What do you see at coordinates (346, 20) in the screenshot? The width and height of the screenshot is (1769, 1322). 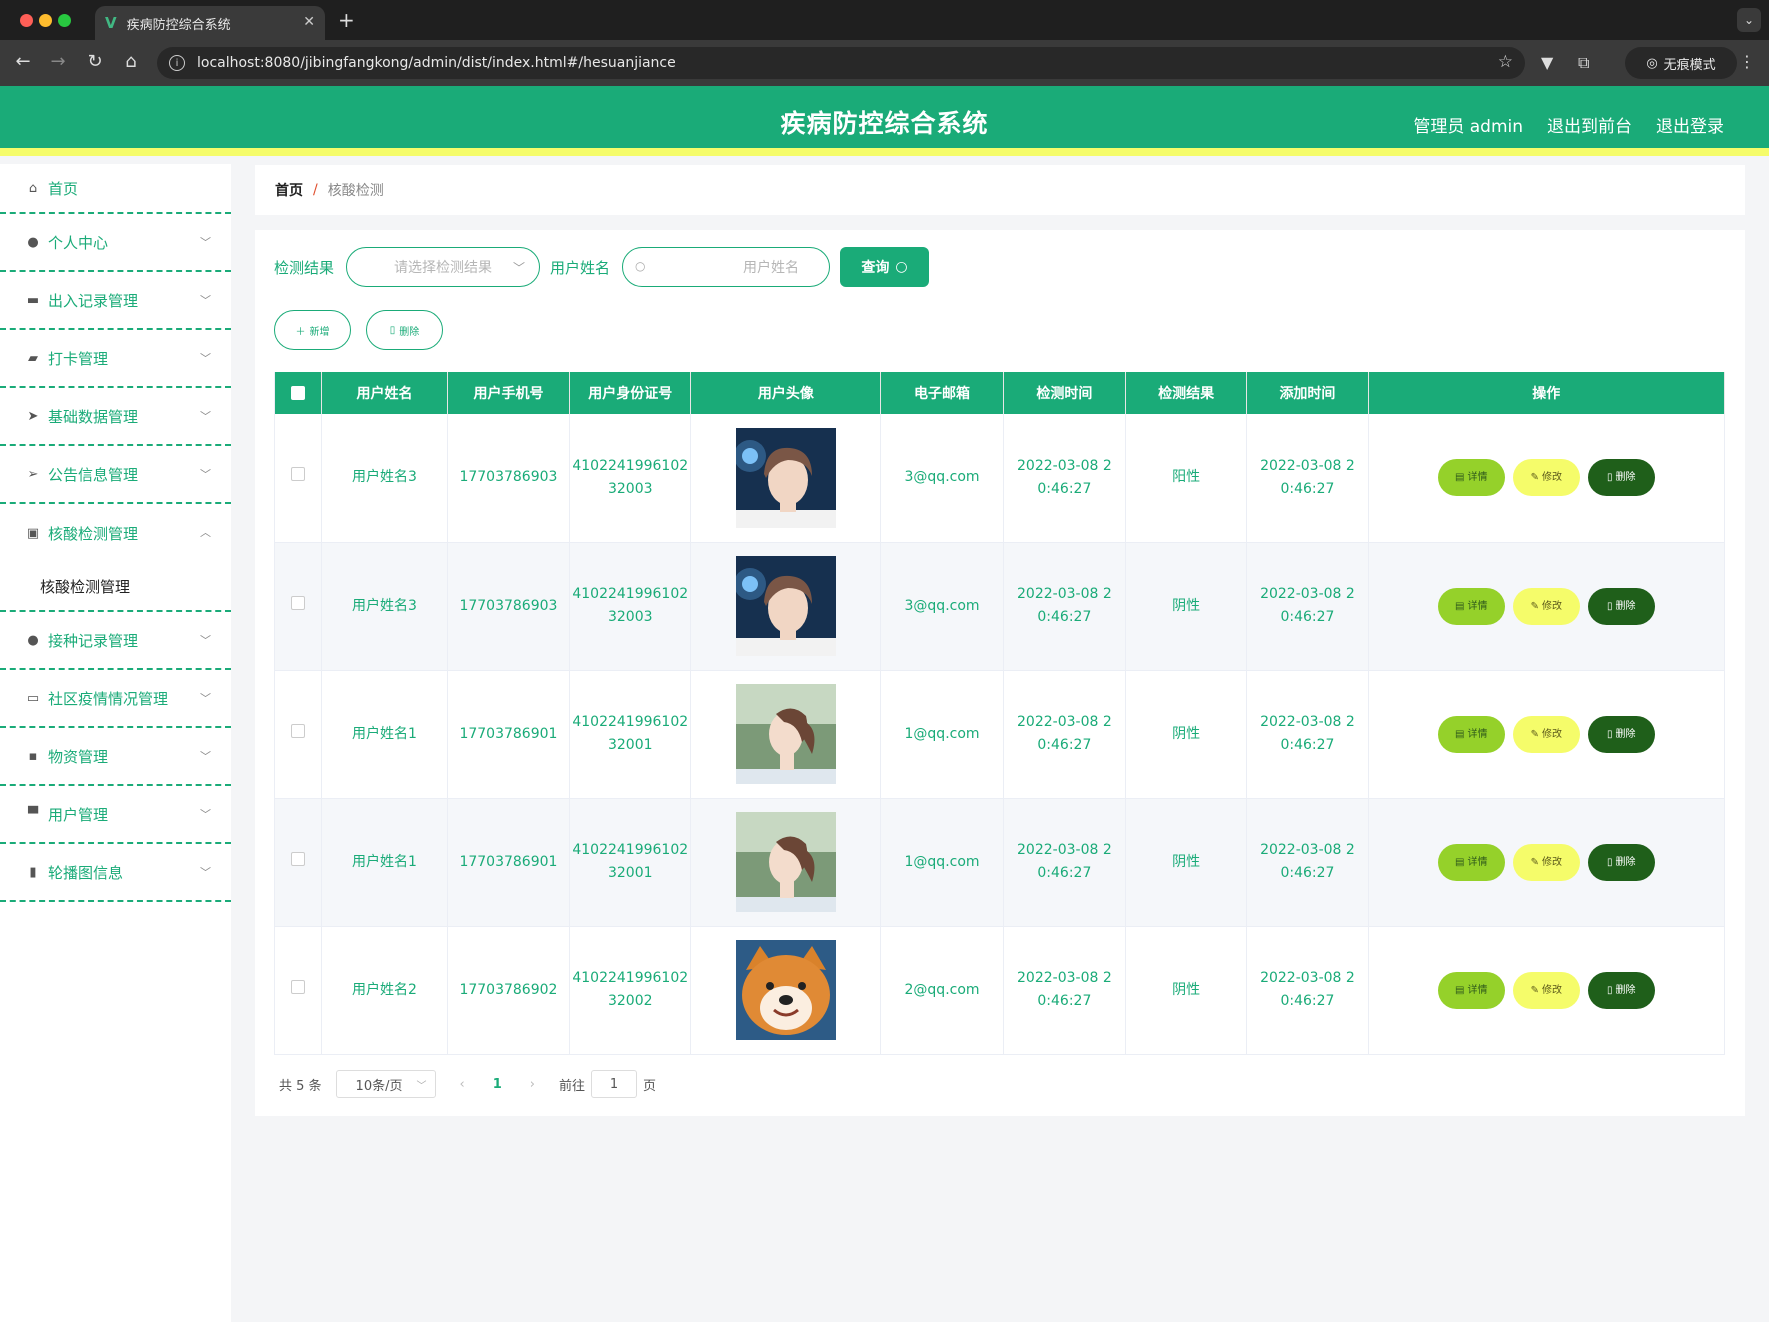 I see `new-tab-icon: +` at bounding box center [346, 20].